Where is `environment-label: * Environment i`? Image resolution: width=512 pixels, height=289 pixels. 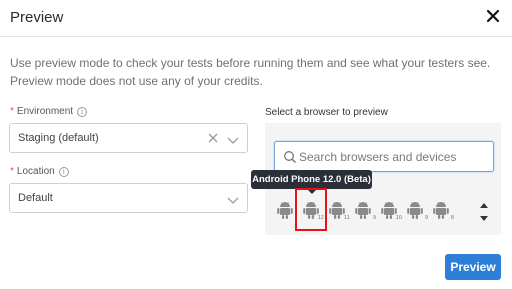
environment-label: * Environment i is located at coordinates (49, 111).